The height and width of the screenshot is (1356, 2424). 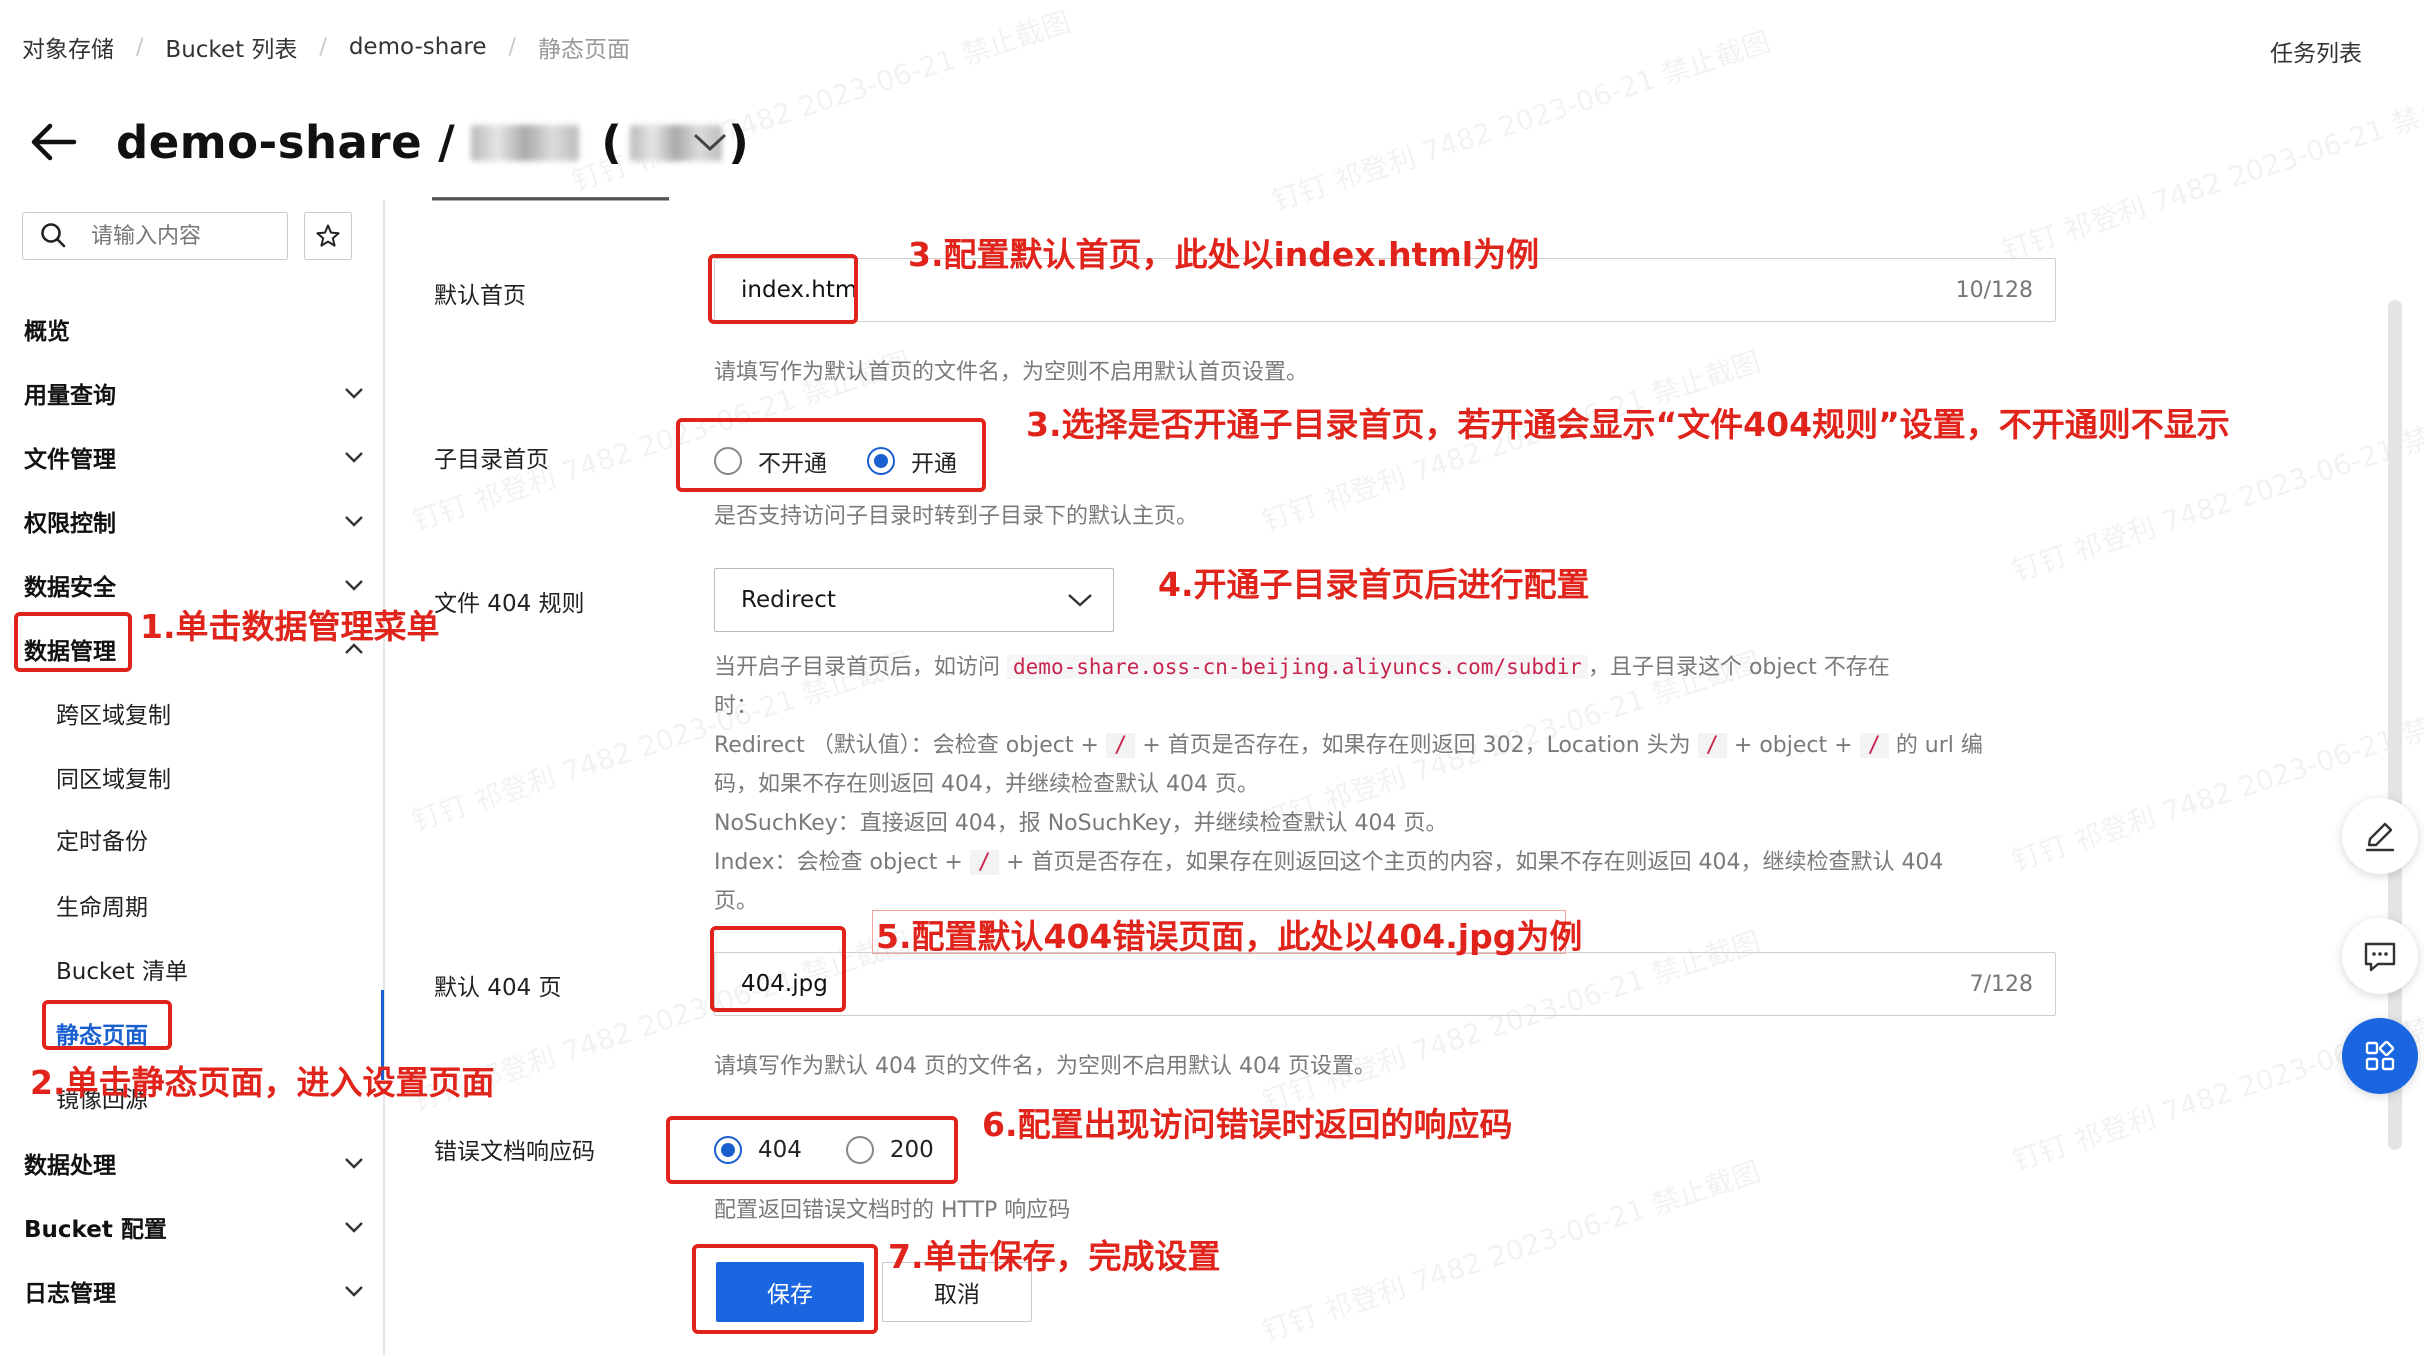 What do you see at coordinates (70, 396) in the screenshot?
I see `sidebar-item-label: 用量查询` at bounding box center [70, 396].